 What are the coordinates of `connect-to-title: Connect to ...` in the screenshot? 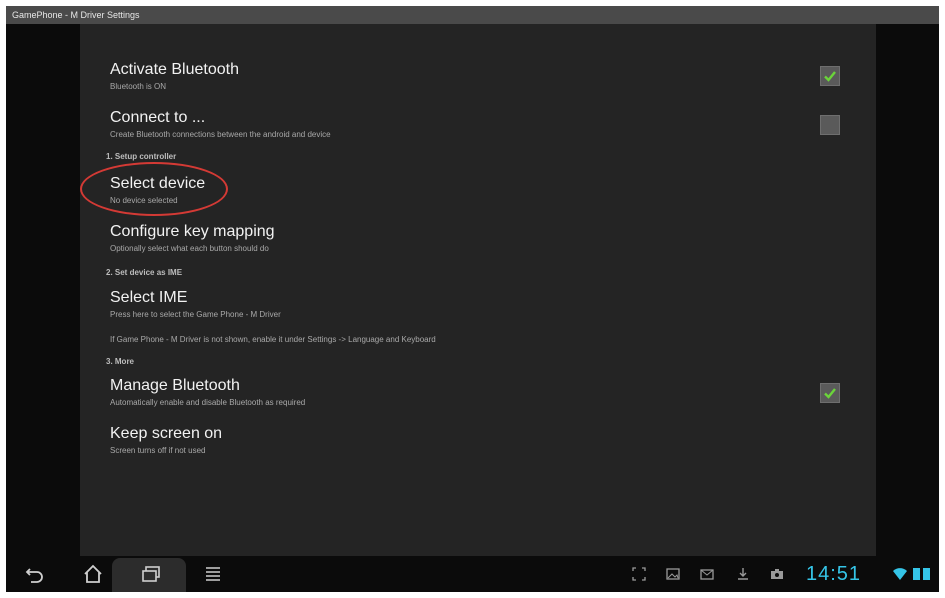 It's located at (158, 117).